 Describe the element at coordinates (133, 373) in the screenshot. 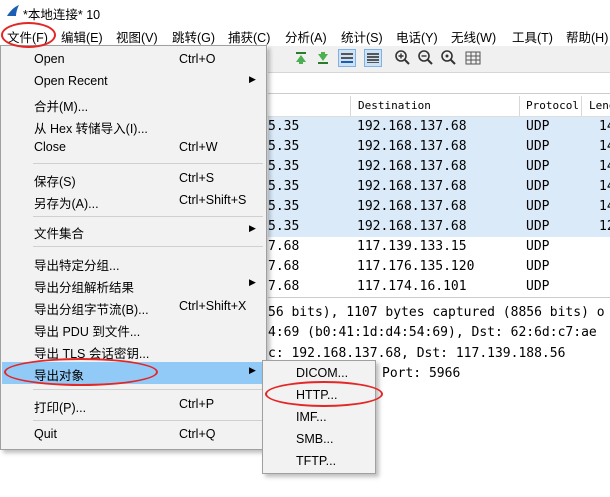

I see `menu-item-export-objects: 导出对象 ▶` at that location.